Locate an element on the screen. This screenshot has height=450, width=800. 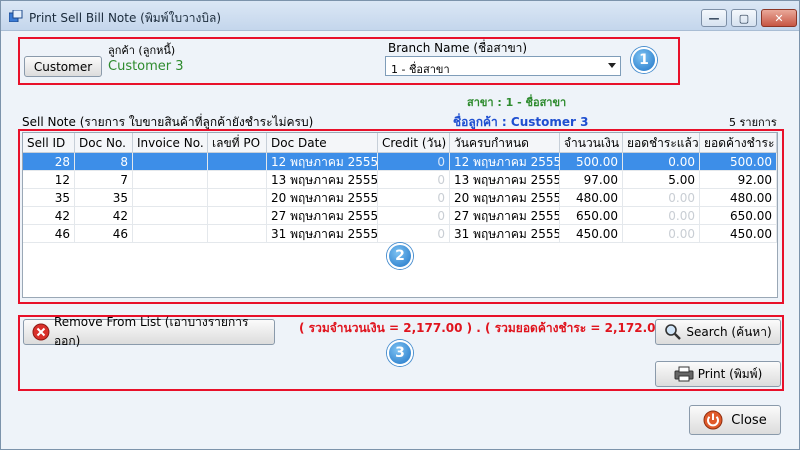
cell-doc-no: 42 is located at coordinates (104, 215).